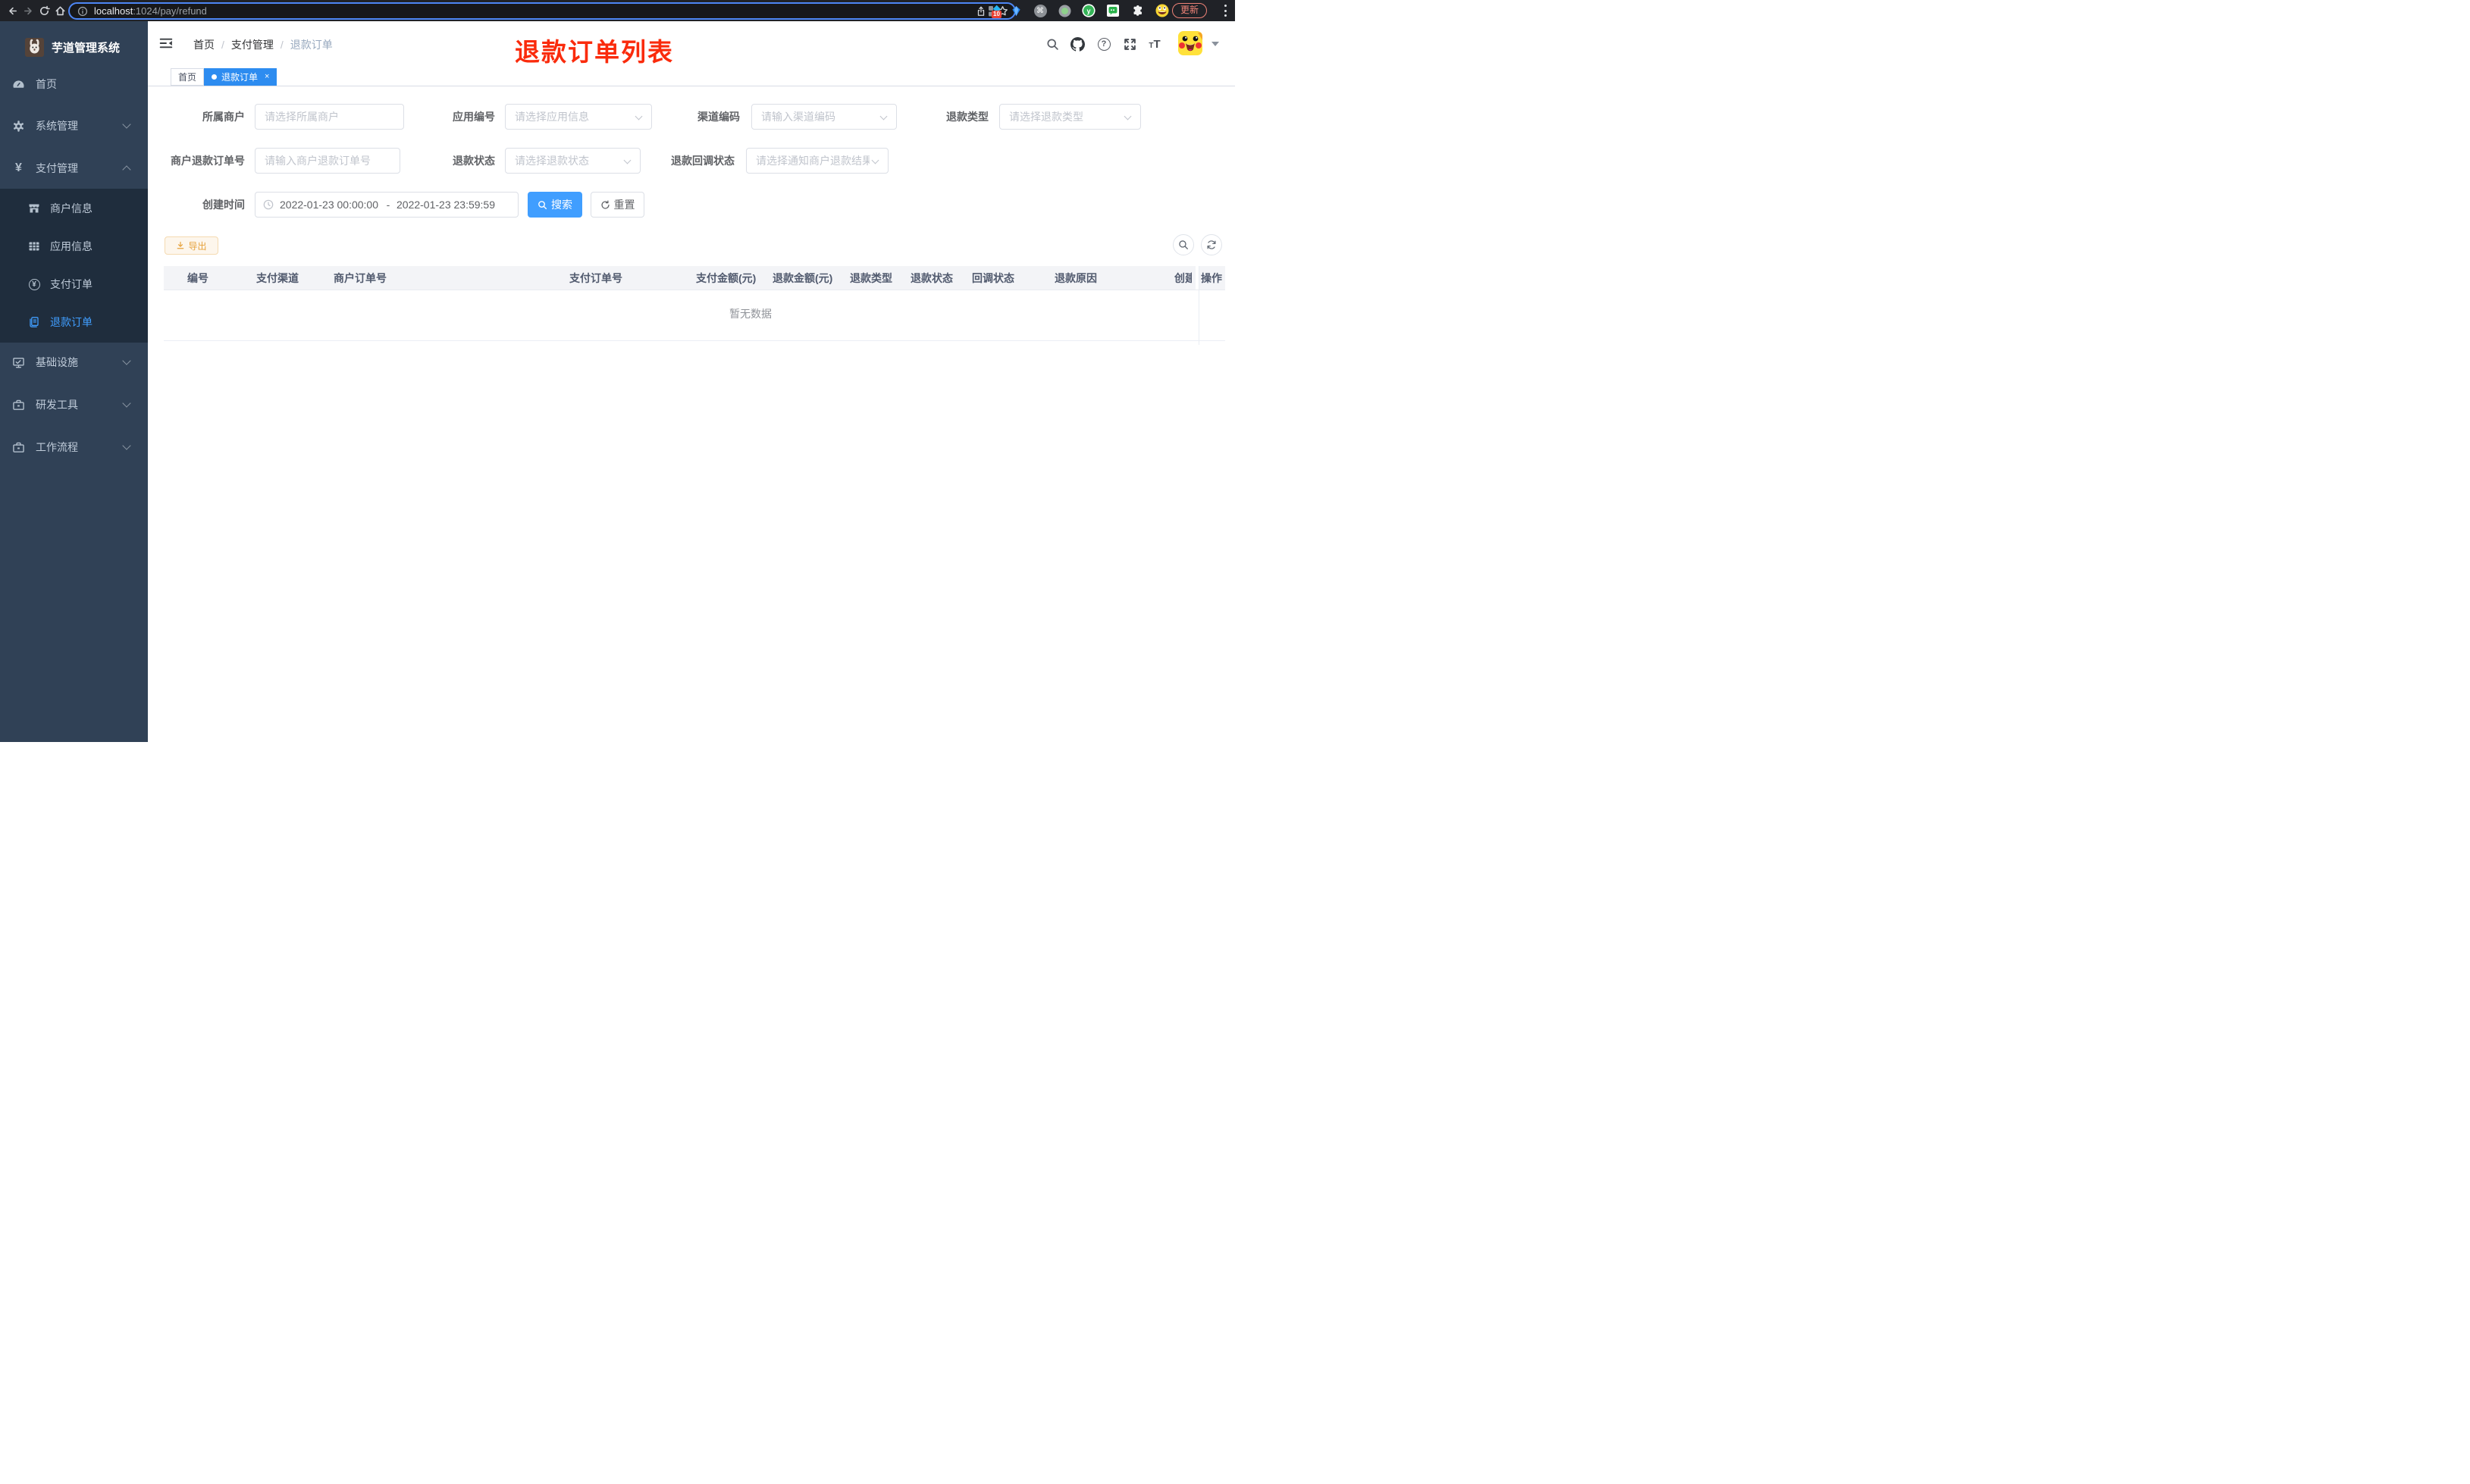 The width and height of the screenshot is (2470, 1484). Describe the element at coordinates (170, 11) in the screenshot. I see `url-path: :1024/pay/refund` at that location.